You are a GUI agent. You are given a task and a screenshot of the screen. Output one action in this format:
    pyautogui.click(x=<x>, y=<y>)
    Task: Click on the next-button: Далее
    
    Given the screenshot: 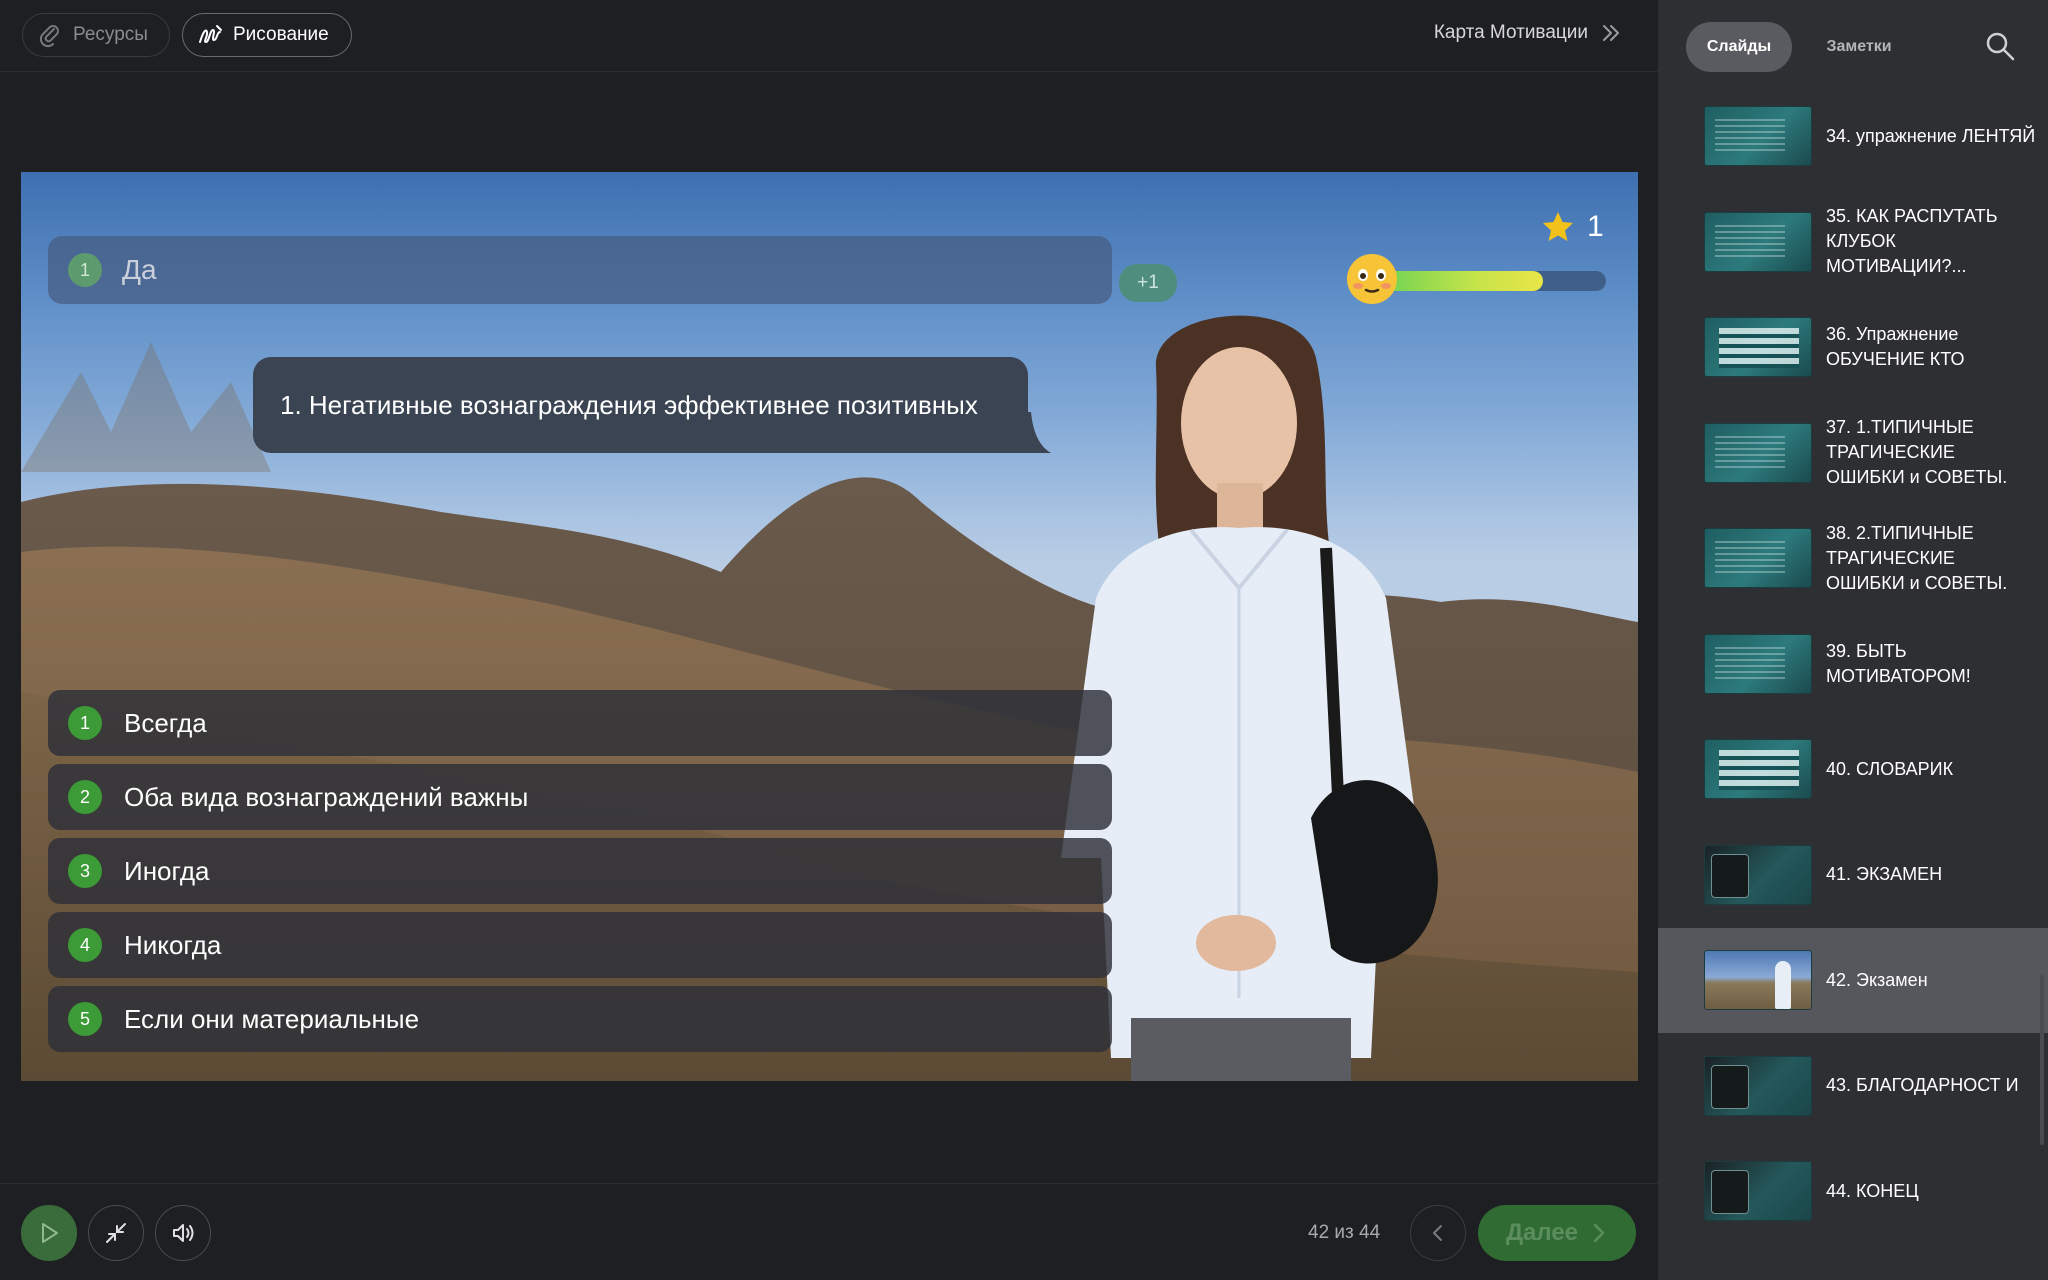 What is the action you would take?
    pyautogui.click(x=1557, y=1233)
    